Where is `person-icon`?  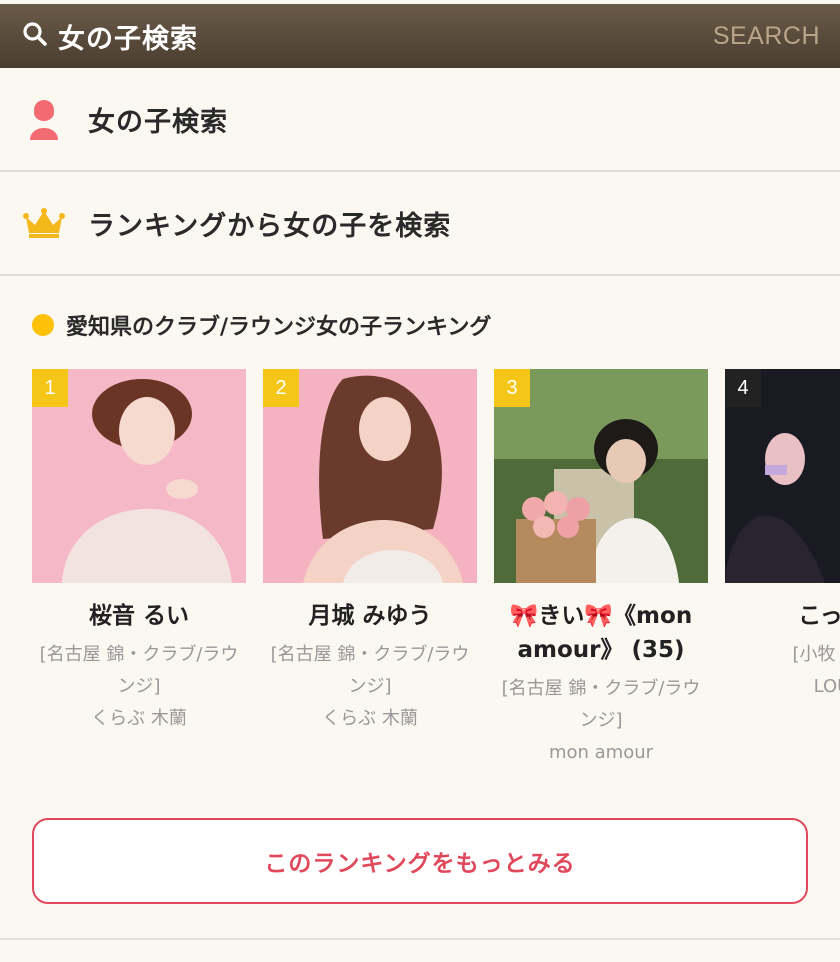 person-icon is located at coordinates (44, 119).